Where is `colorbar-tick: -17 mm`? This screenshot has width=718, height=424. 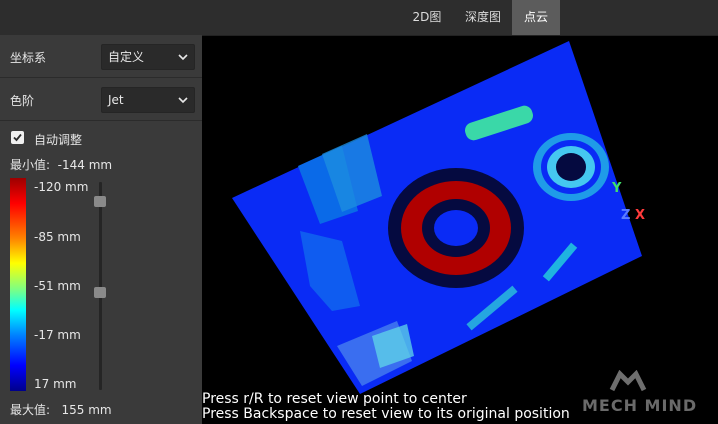 colorbar-tick: -17 mm is located at coordinates (57, 335).